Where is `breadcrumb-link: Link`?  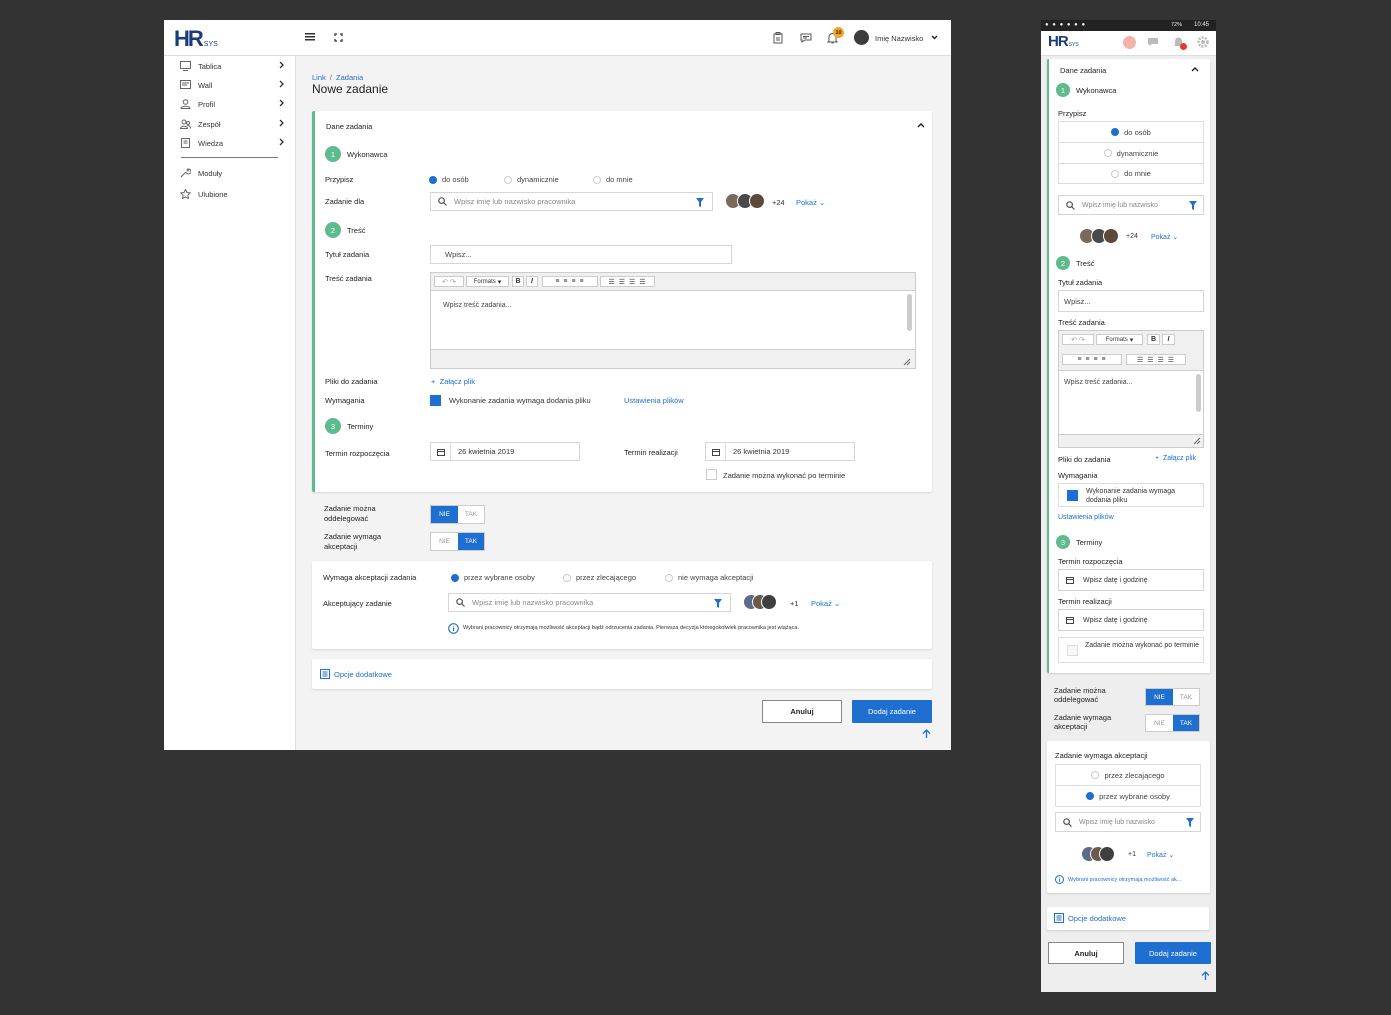 breadcrumb-link: Link is located at coordinates (319, 77).